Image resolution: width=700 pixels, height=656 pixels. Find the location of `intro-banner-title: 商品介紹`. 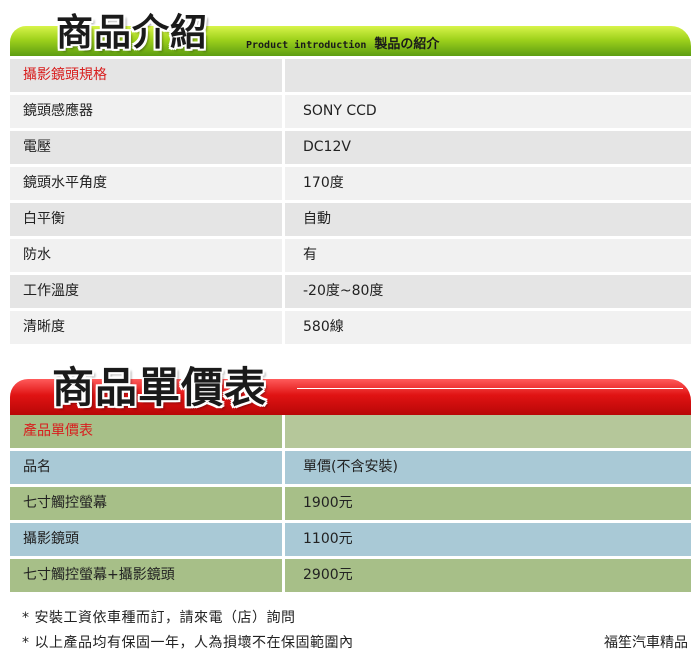

intro-banner-title: 商品介紹 is located at coordinates (132, 32).